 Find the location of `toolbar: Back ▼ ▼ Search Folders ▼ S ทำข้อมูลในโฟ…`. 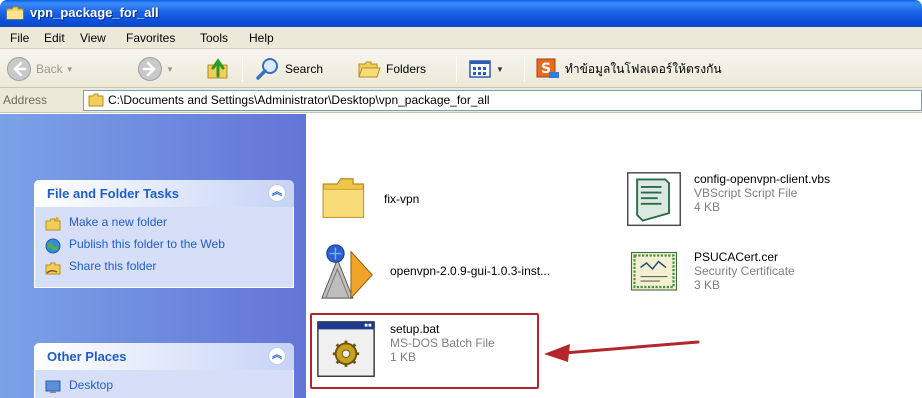

toolbar: Back ▼ ▼ Search Folders ▼ S ทำข้อมูลในโฟ… is located at coordinates (461, 68).